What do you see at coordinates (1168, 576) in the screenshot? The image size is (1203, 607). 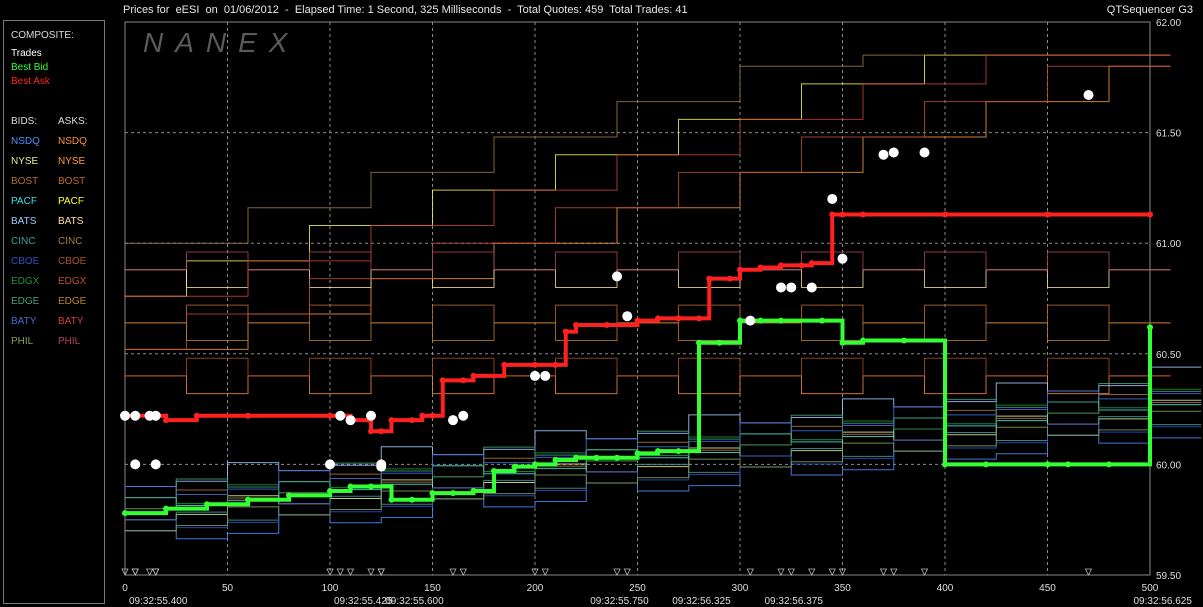 I see `y-tick-label: 59.50` at bounding box center [1168, 576].